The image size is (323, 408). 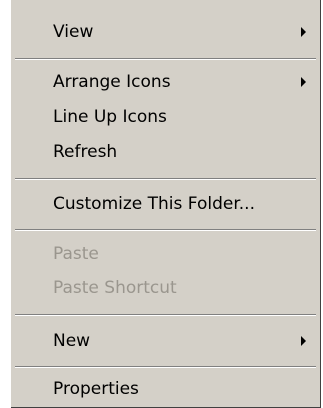 I want to click on menu-item-paste-shortcut: Paste Shortcut, so click(x=165, y=288).